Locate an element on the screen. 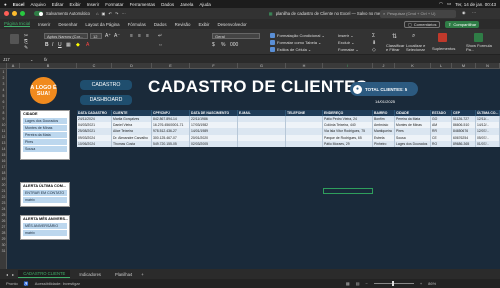 The image size is (500, 288). fill-icon: ⬇ is located at coordinates (374, 43).